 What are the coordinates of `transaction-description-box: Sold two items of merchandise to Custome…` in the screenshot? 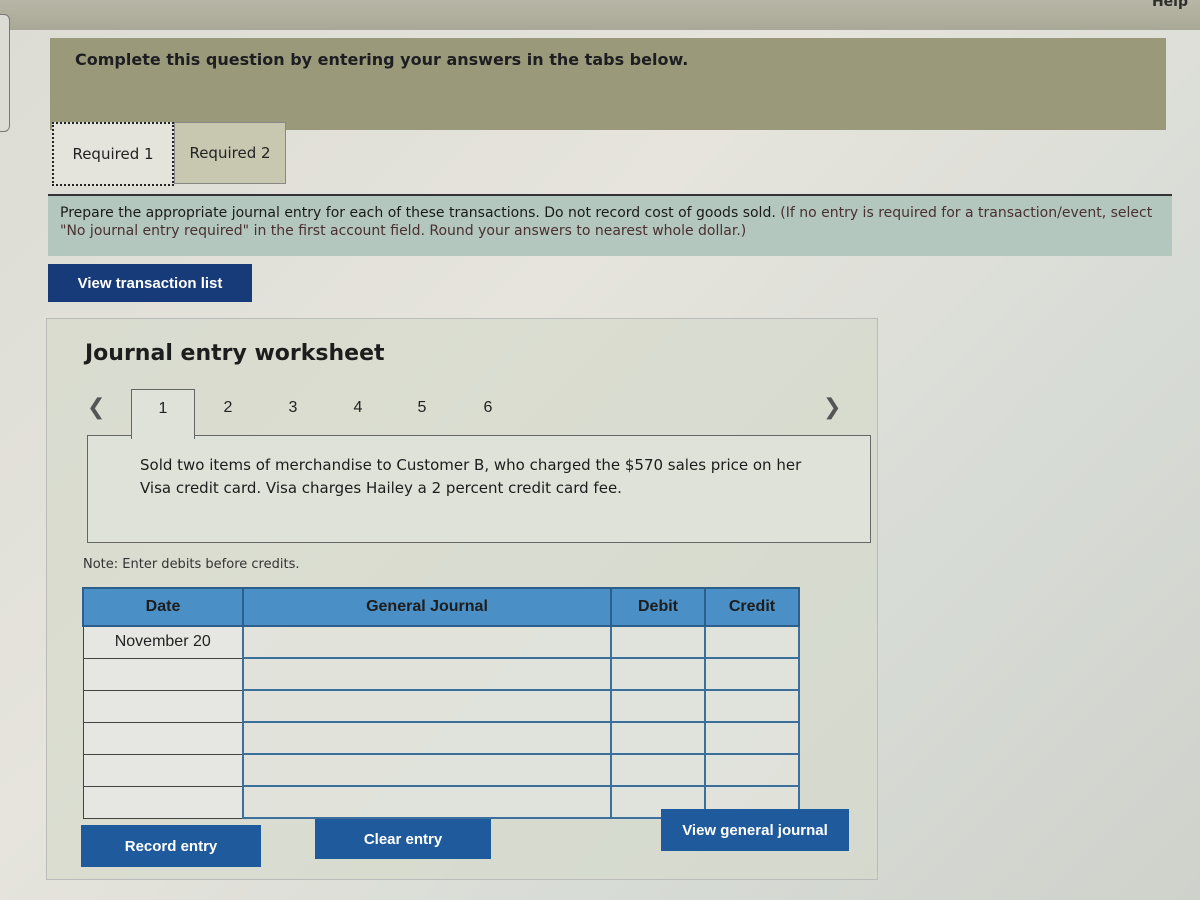 It's located at (479, 489).